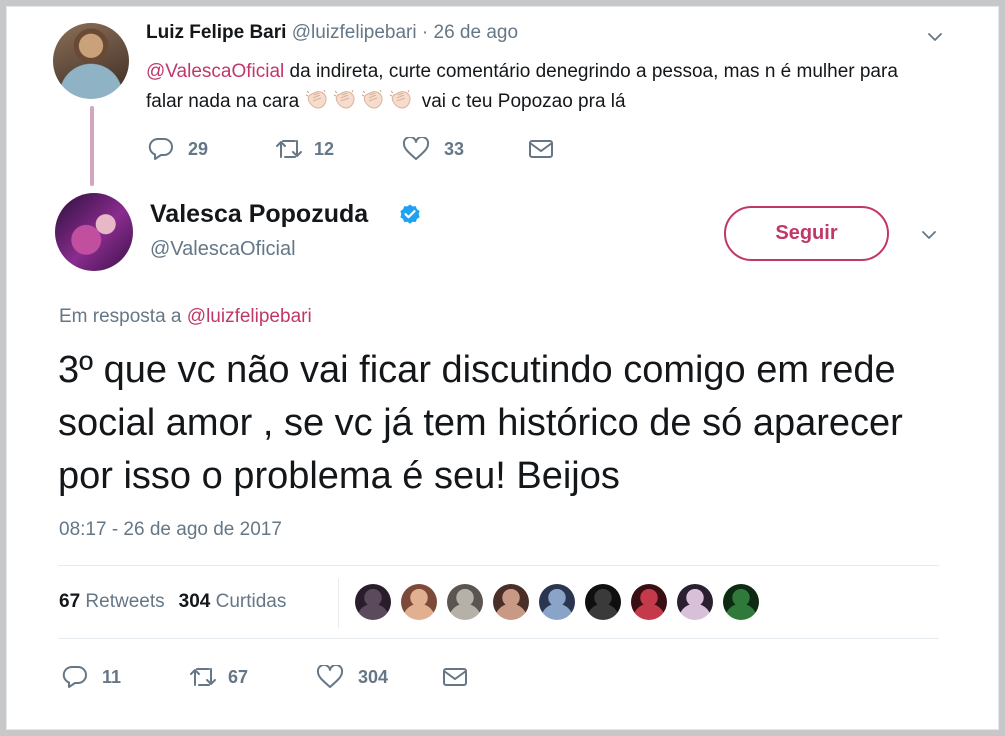 This screenshot has height=736, width=1005. I want to click on parent-text-part-2: vai c teu Popozao pra lá, so click(521, 101).